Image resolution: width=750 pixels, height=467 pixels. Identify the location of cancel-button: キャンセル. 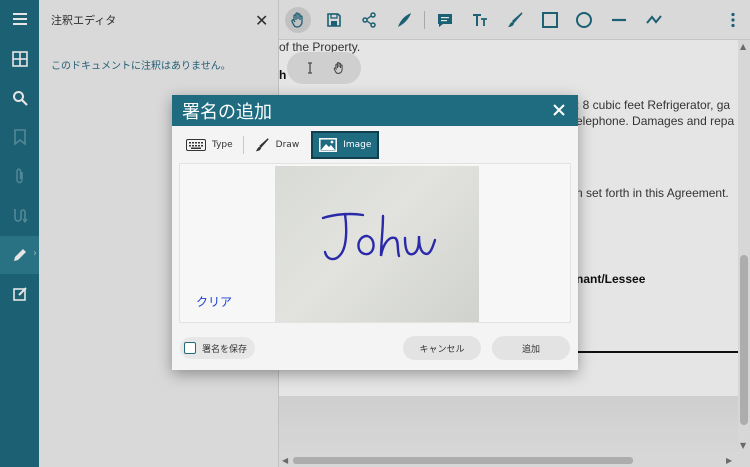
(442, 348).